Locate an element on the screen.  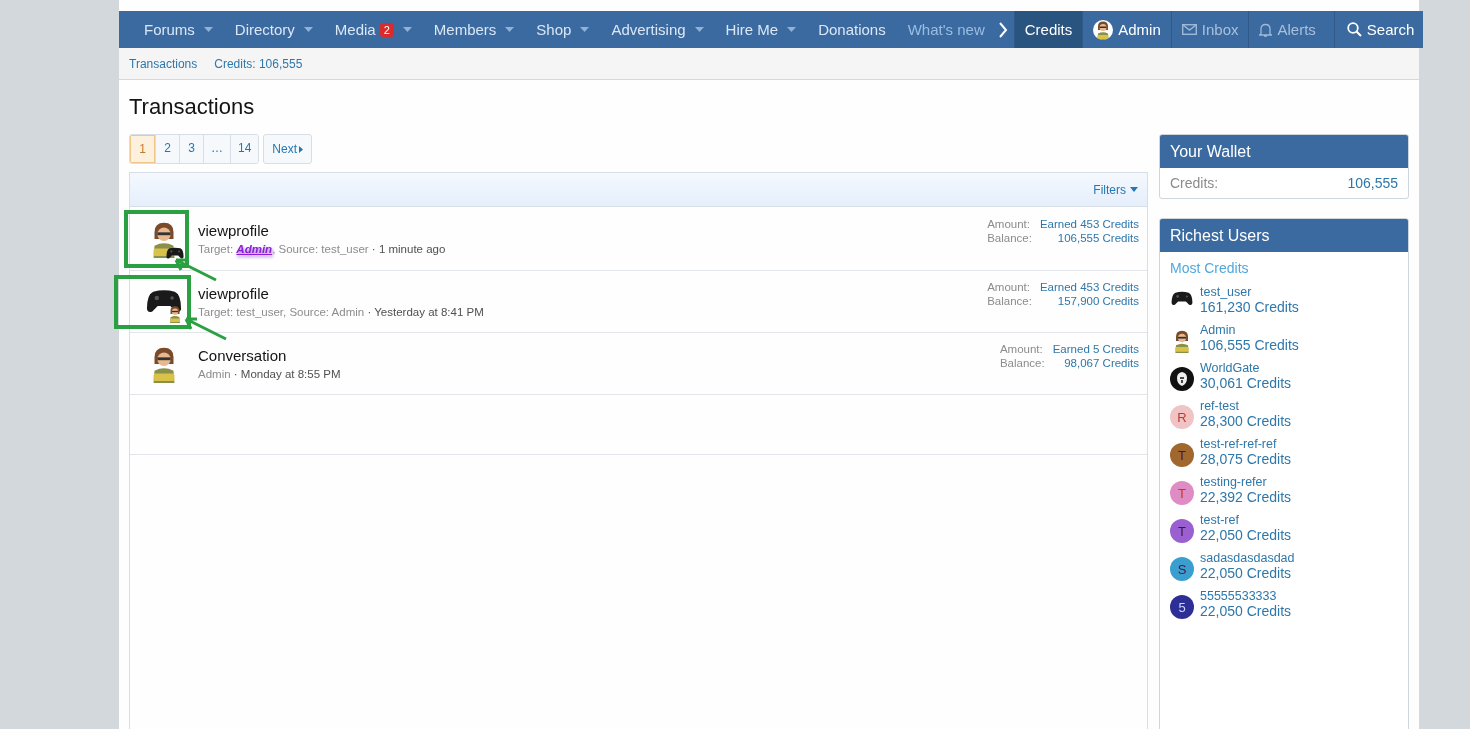
credits-amount: 161,230 Credits is located at coordinates (1249, 307).